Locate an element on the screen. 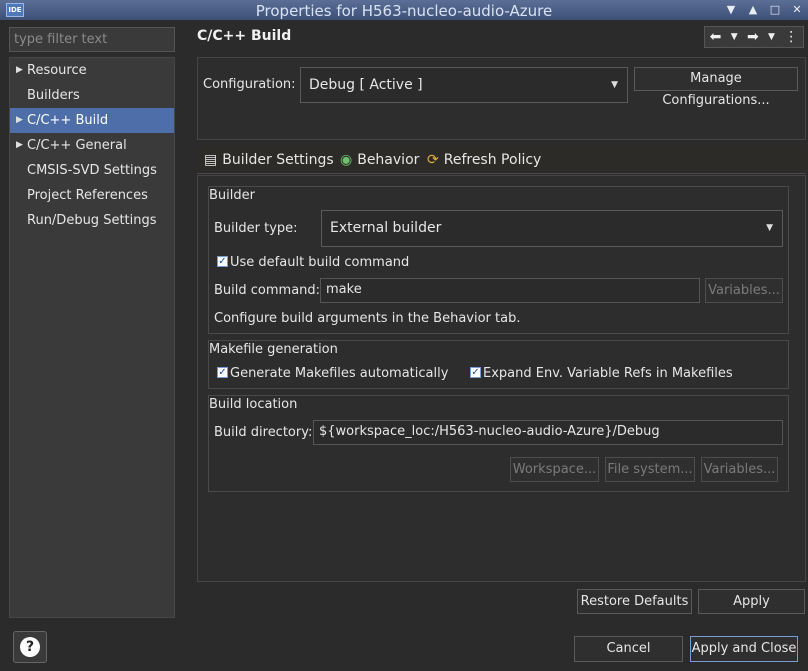 Image resolution: width=808 pixels, height=671 pixels. tab-label: Refresh Policy is located at coordinates (492, 160).